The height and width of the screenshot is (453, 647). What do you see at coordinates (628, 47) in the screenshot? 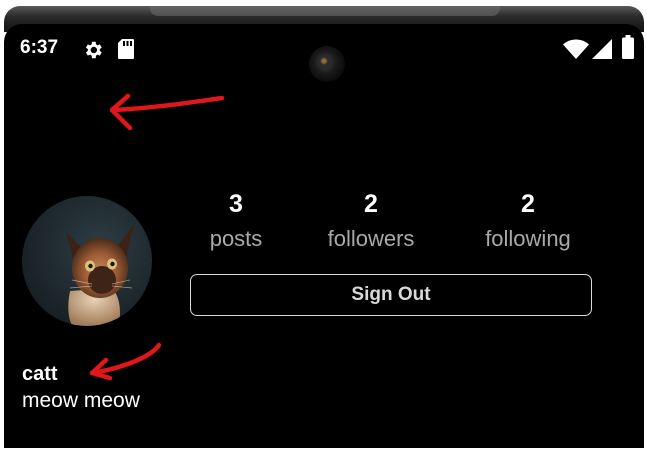
I see `battery-icon` at bounding box center [628, 47].